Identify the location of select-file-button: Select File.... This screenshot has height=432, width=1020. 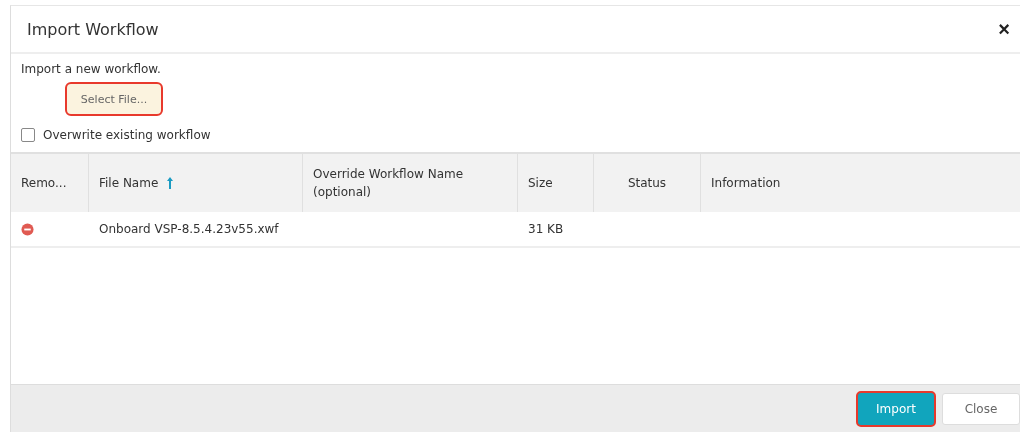
(114, 99).